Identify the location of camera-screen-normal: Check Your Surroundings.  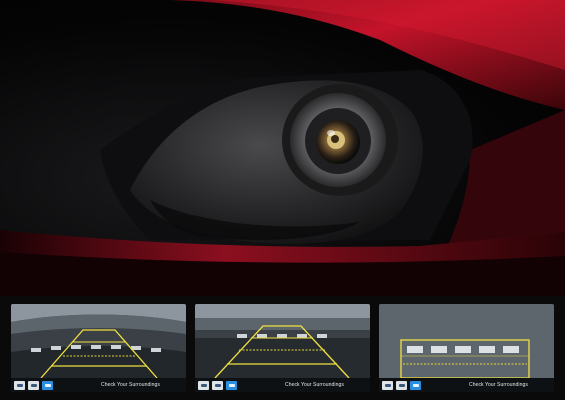
(282, 348).